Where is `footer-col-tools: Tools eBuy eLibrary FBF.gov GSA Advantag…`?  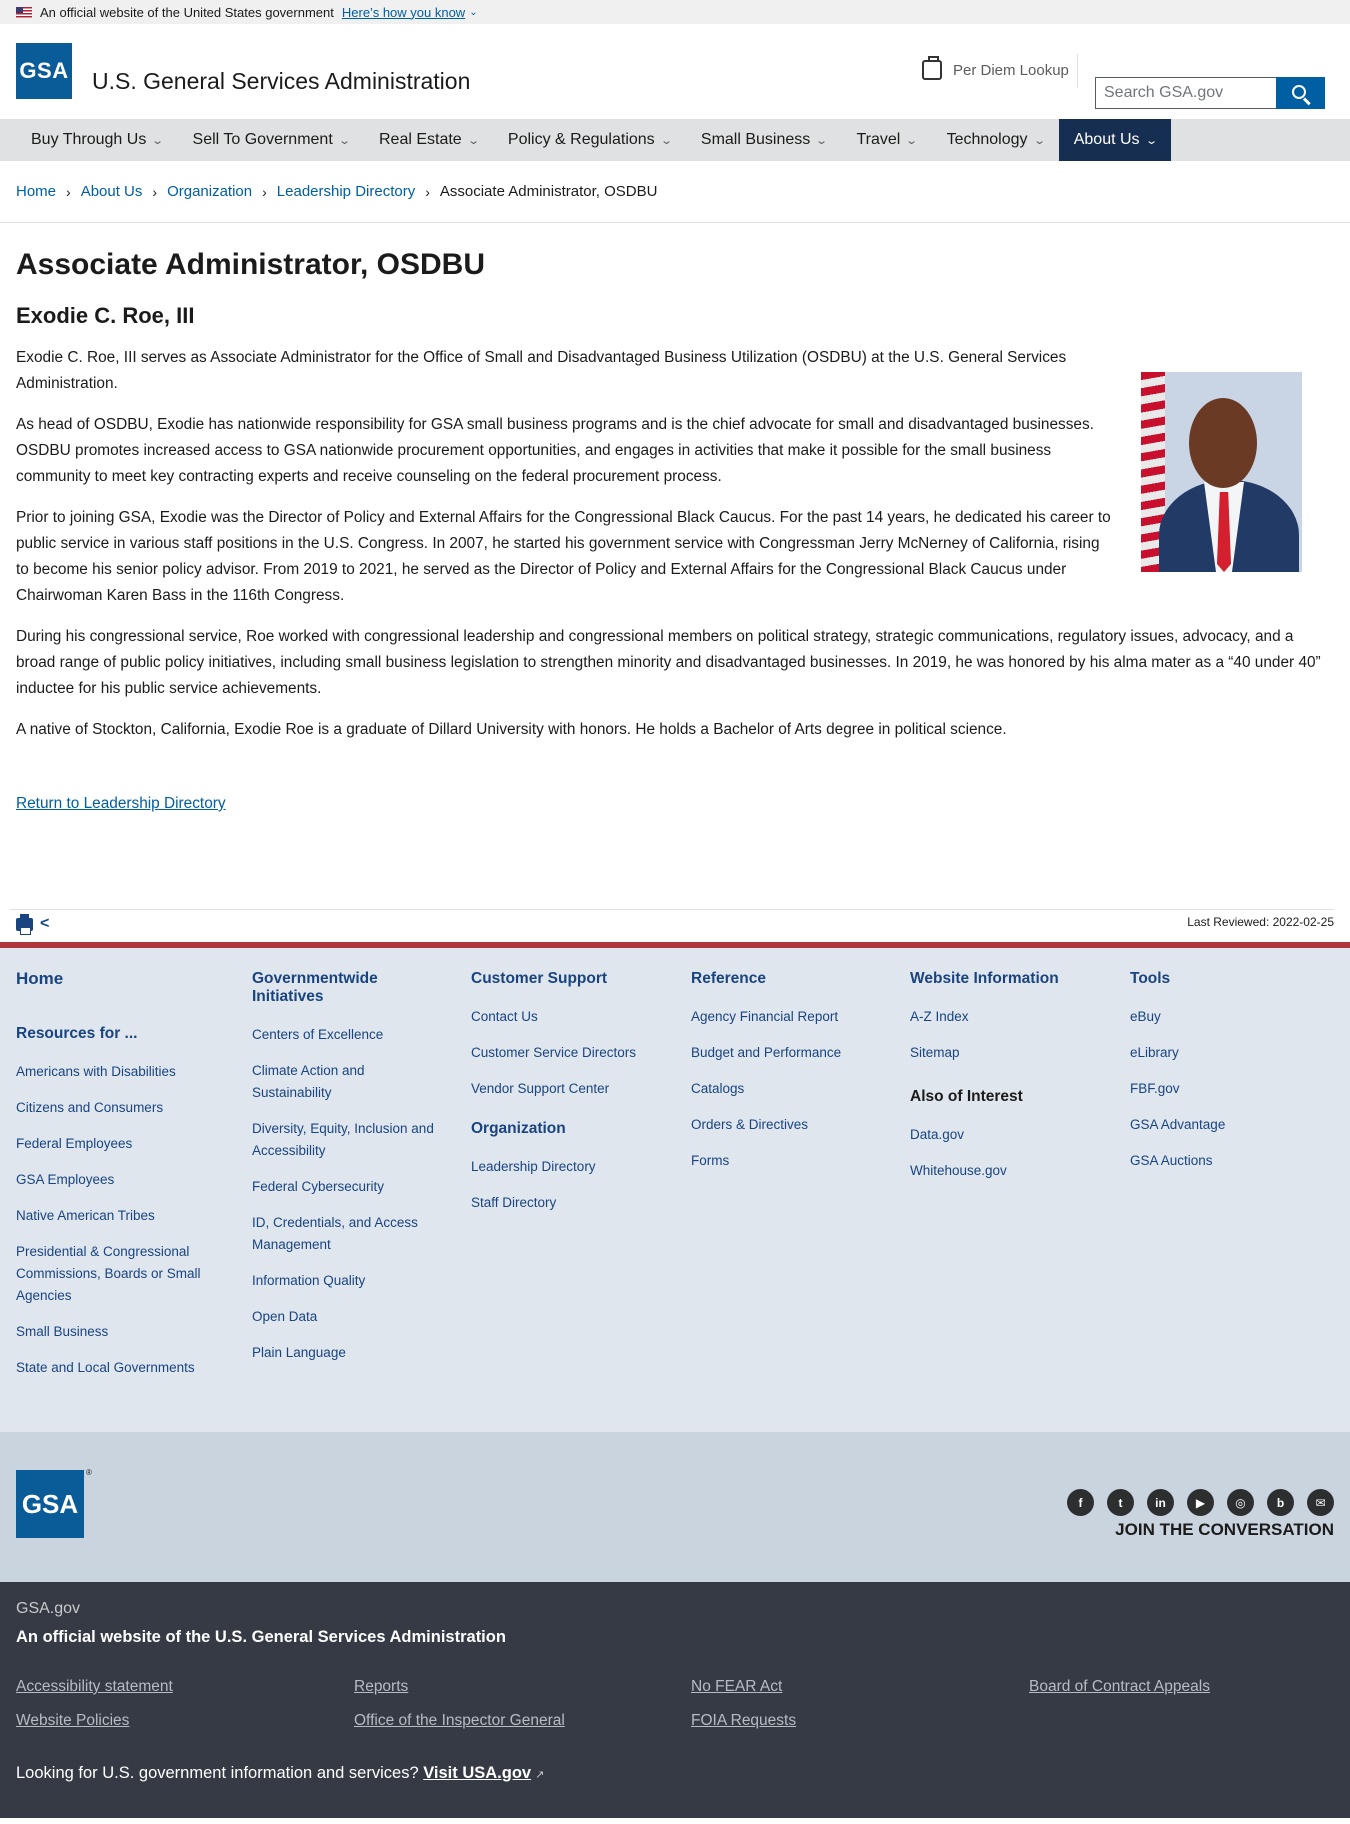
footer-col-tools: Tools eBuy eLibrary FBF.gov GSA Advantag… is located at coordinates (1230, 1078).